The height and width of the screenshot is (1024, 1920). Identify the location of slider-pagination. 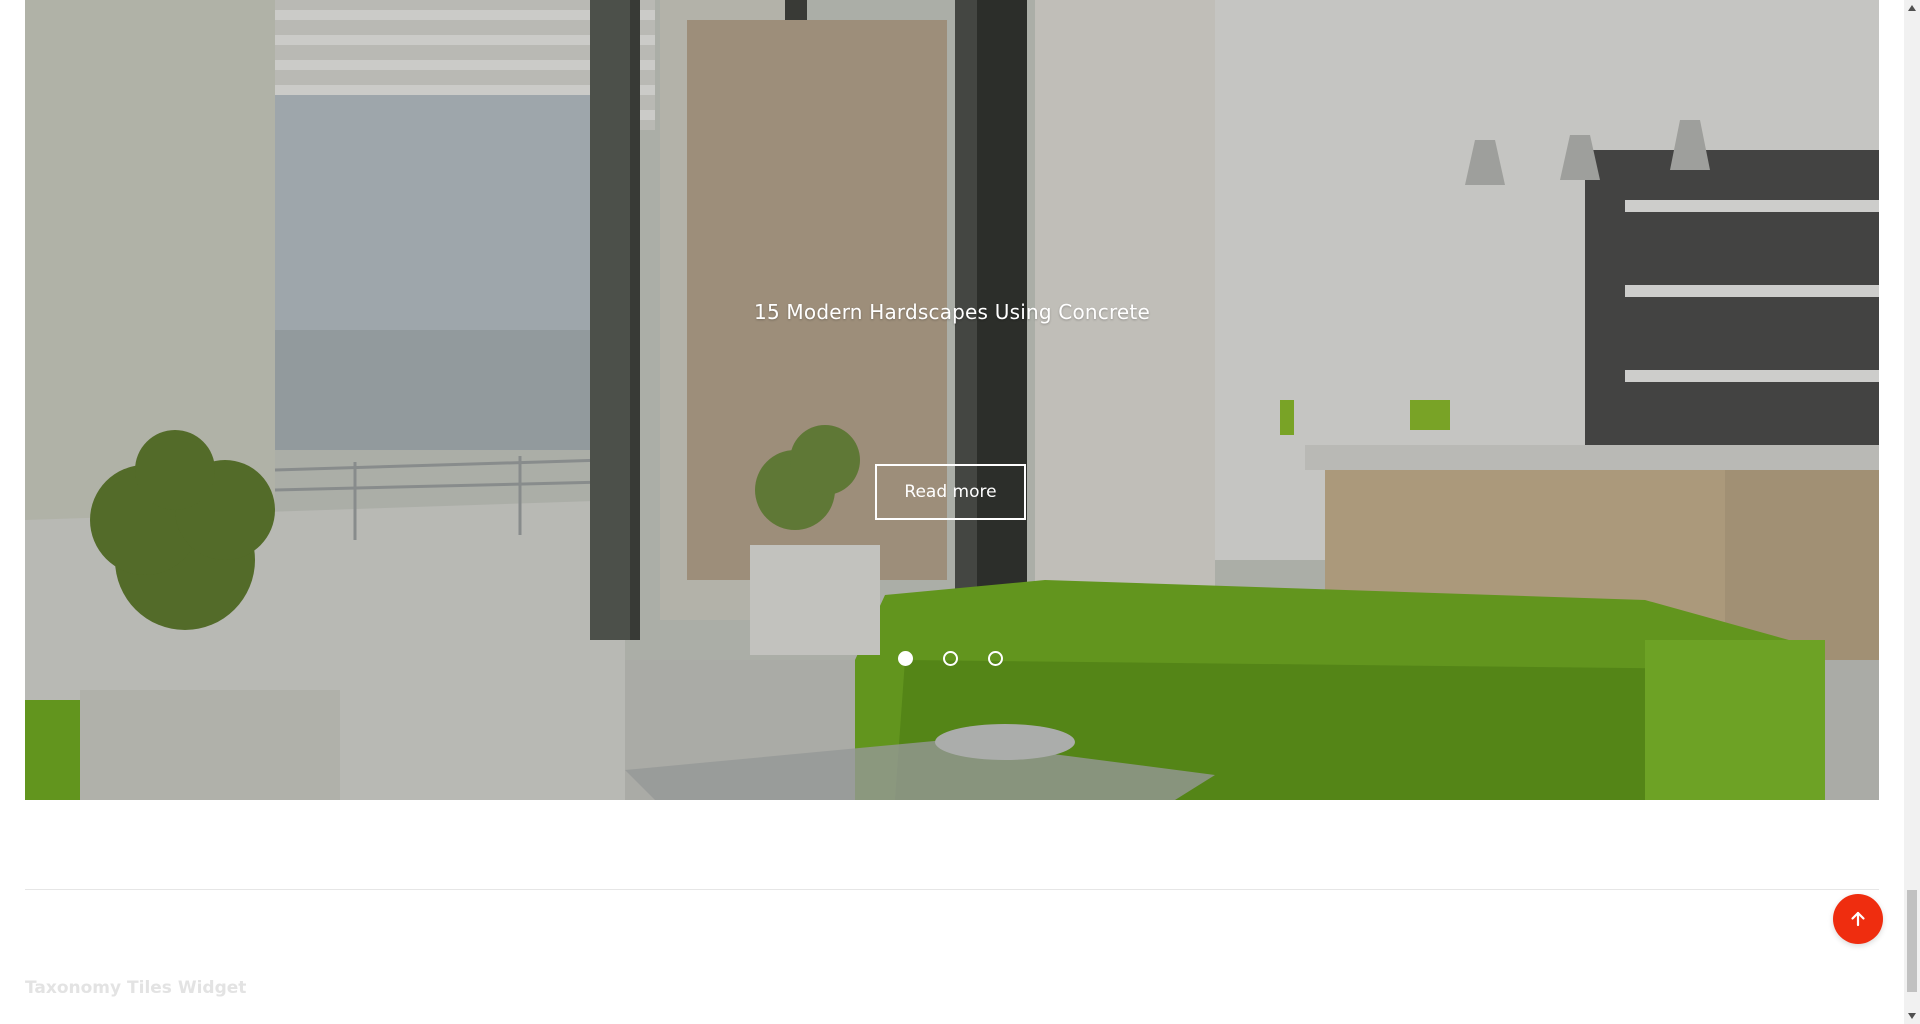
(950, 658).